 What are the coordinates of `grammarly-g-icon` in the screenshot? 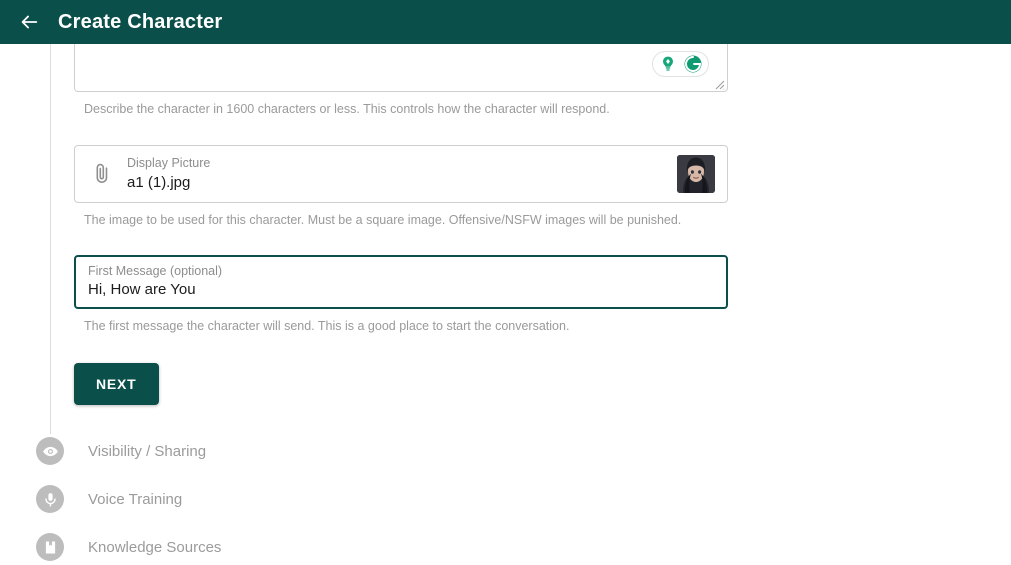 It's located at (693, 64).